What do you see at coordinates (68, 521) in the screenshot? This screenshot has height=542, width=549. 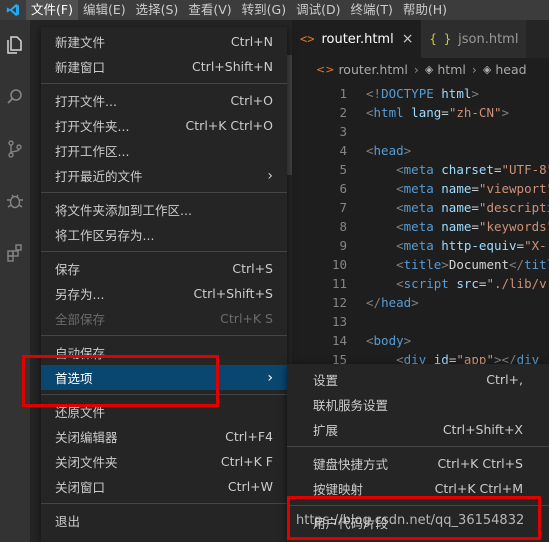 I see `menu-item-label: 退出` at bounding box center [68, 521].